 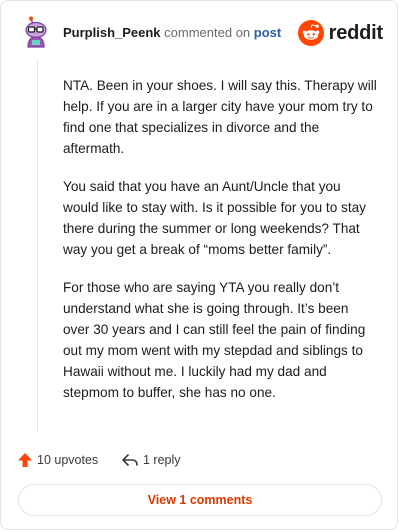 What do you see at coordinates (197, 460) in the screenshot?
I see `comment-actions: 10 upvotes 1 reply` at bounding box center [197, 460].